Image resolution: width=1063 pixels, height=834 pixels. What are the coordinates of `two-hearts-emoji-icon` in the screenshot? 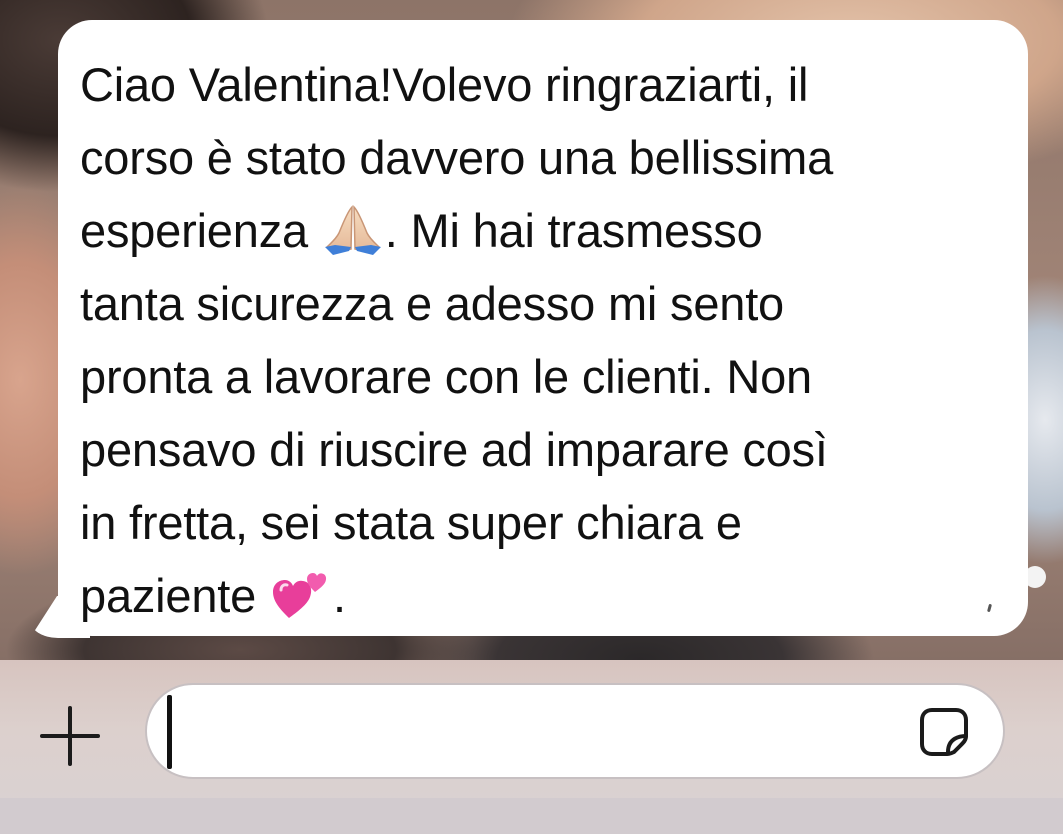 It's located at (299, 595).